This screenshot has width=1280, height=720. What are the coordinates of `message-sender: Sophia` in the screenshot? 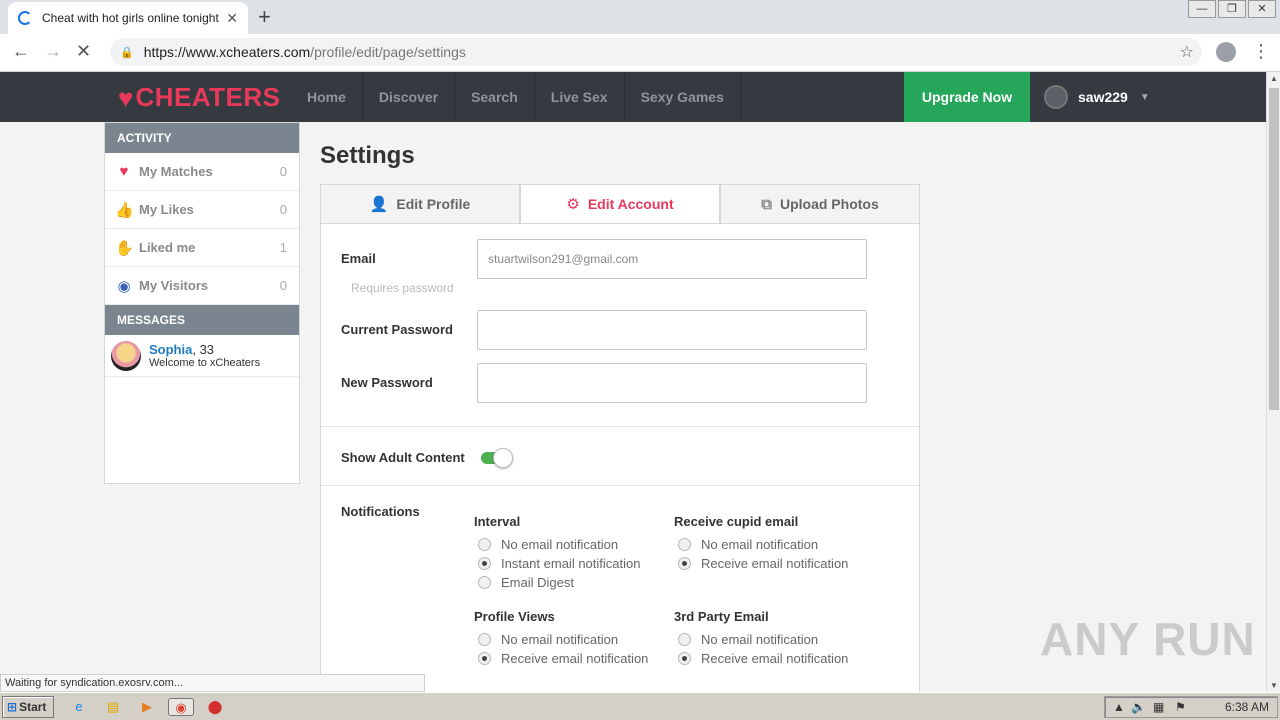 It's located at (170, 349).